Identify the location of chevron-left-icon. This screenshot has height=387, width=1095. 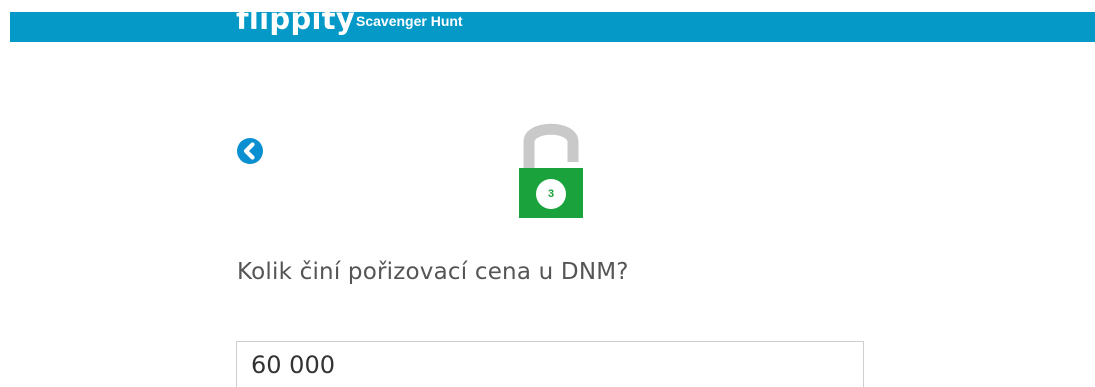
(250, 151).